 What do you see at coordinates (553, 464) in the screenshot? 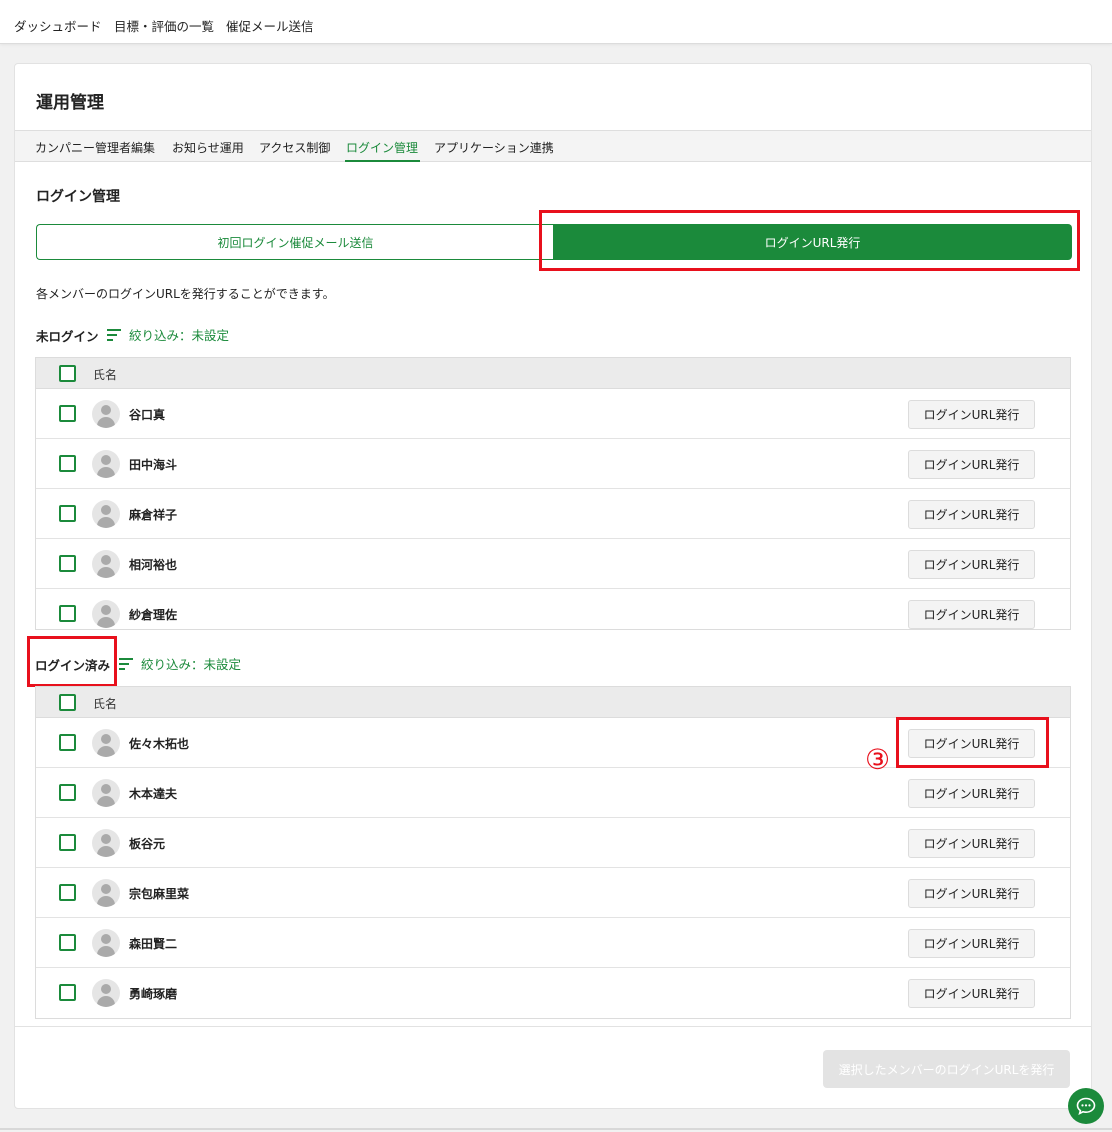
I see `member-row: 田中海斗 ログインURL発行` at bounding box center [553, 464].